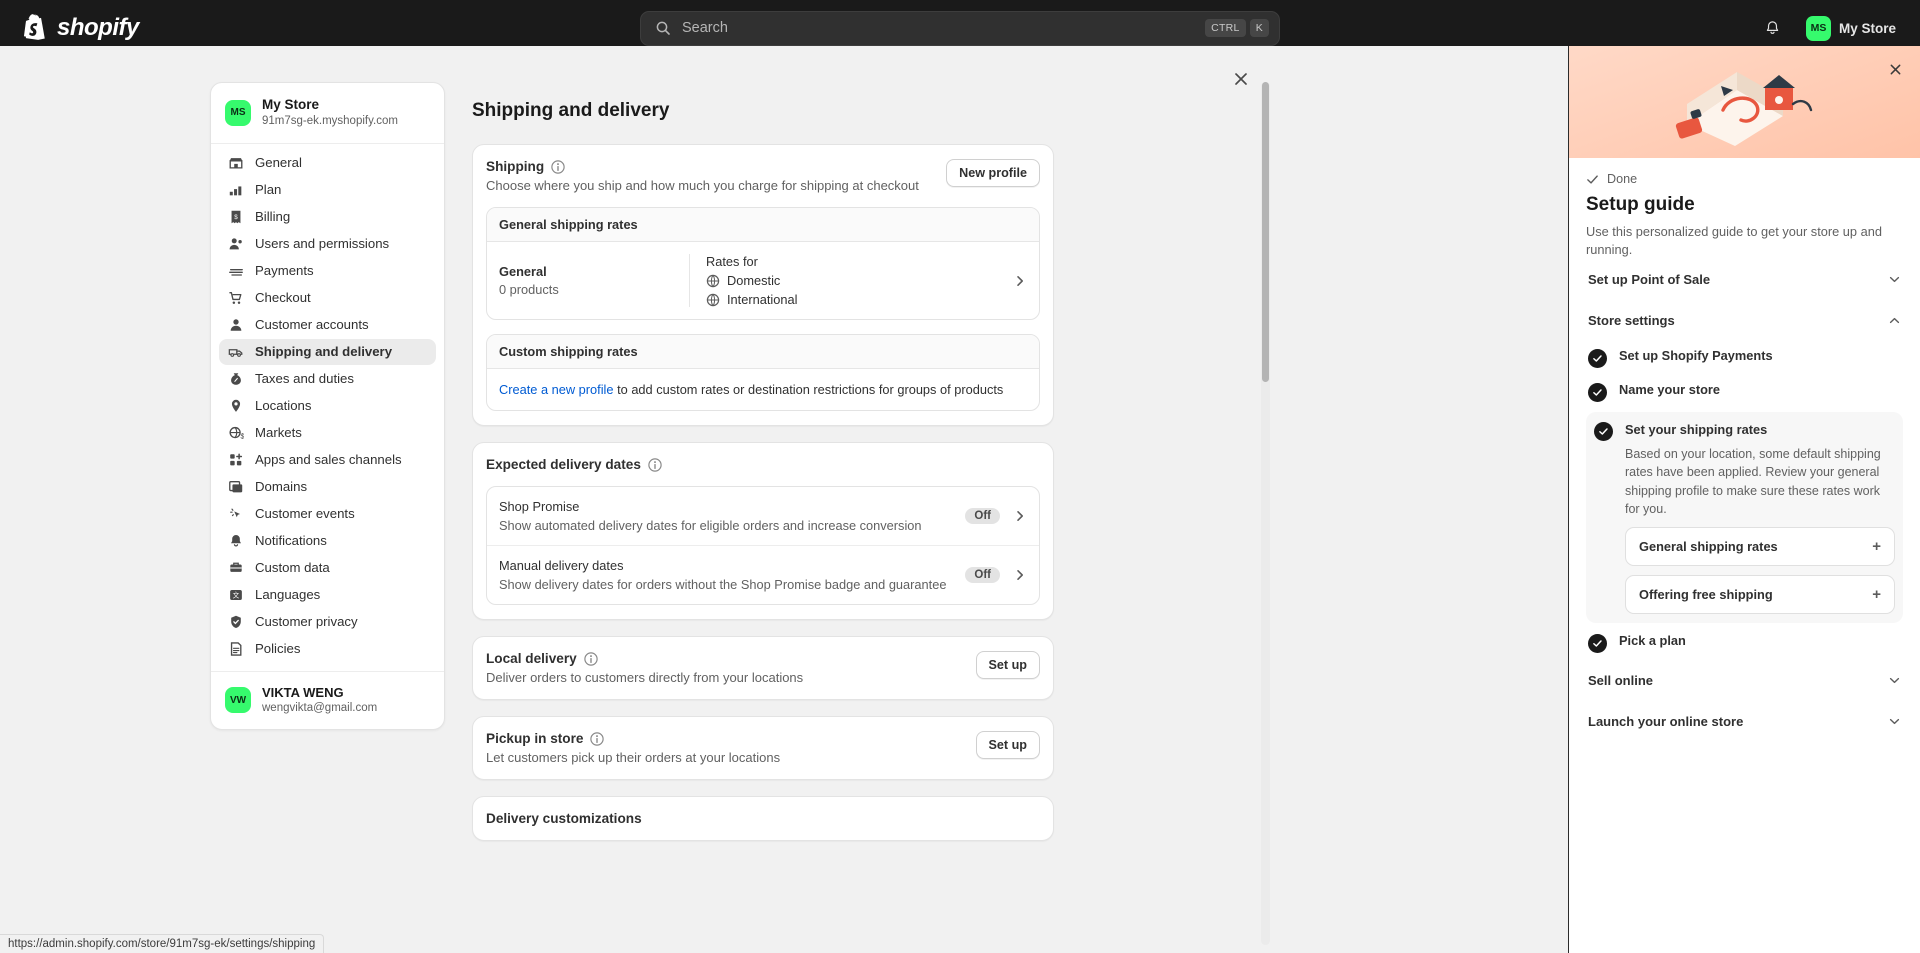 The width and height of the screenshot is (1920, 953). What do you see at coordinates (993, 173) in the screenshot?
I see `new-profile-button: New profile` at bounding box center [993, 173].